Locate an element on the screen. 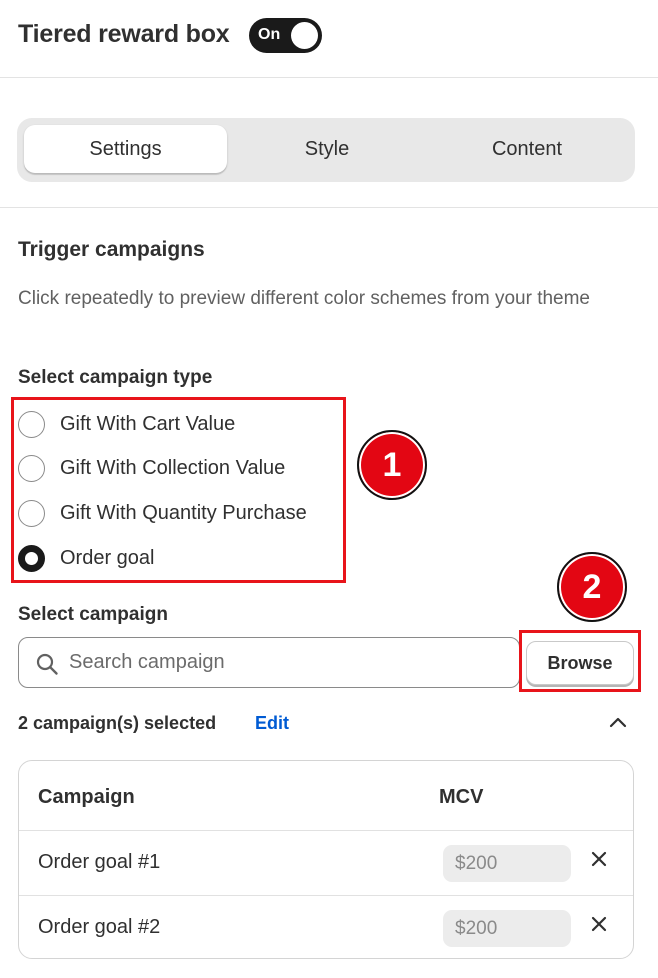  browse-button: Browse is located at coordinates (580, 663).